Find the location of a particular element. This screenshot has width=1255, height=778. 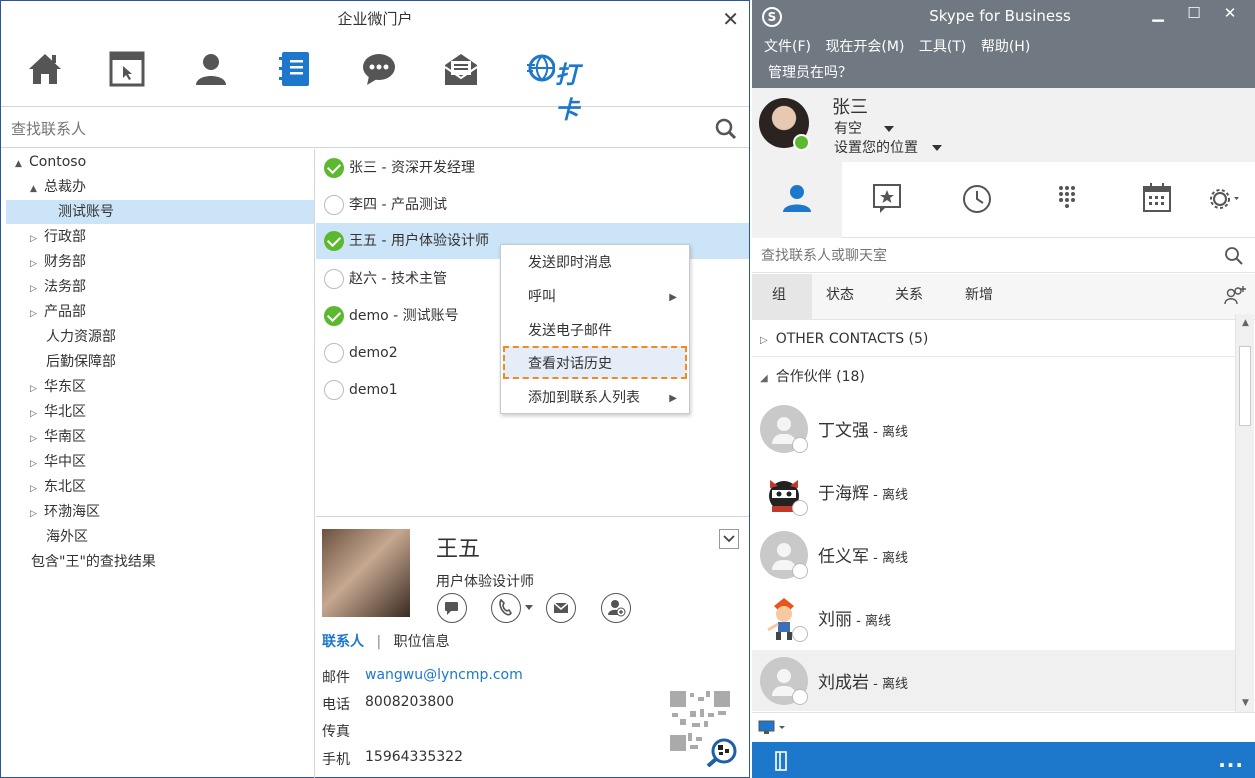

tab-contacts is located at coordinates (797, 200).